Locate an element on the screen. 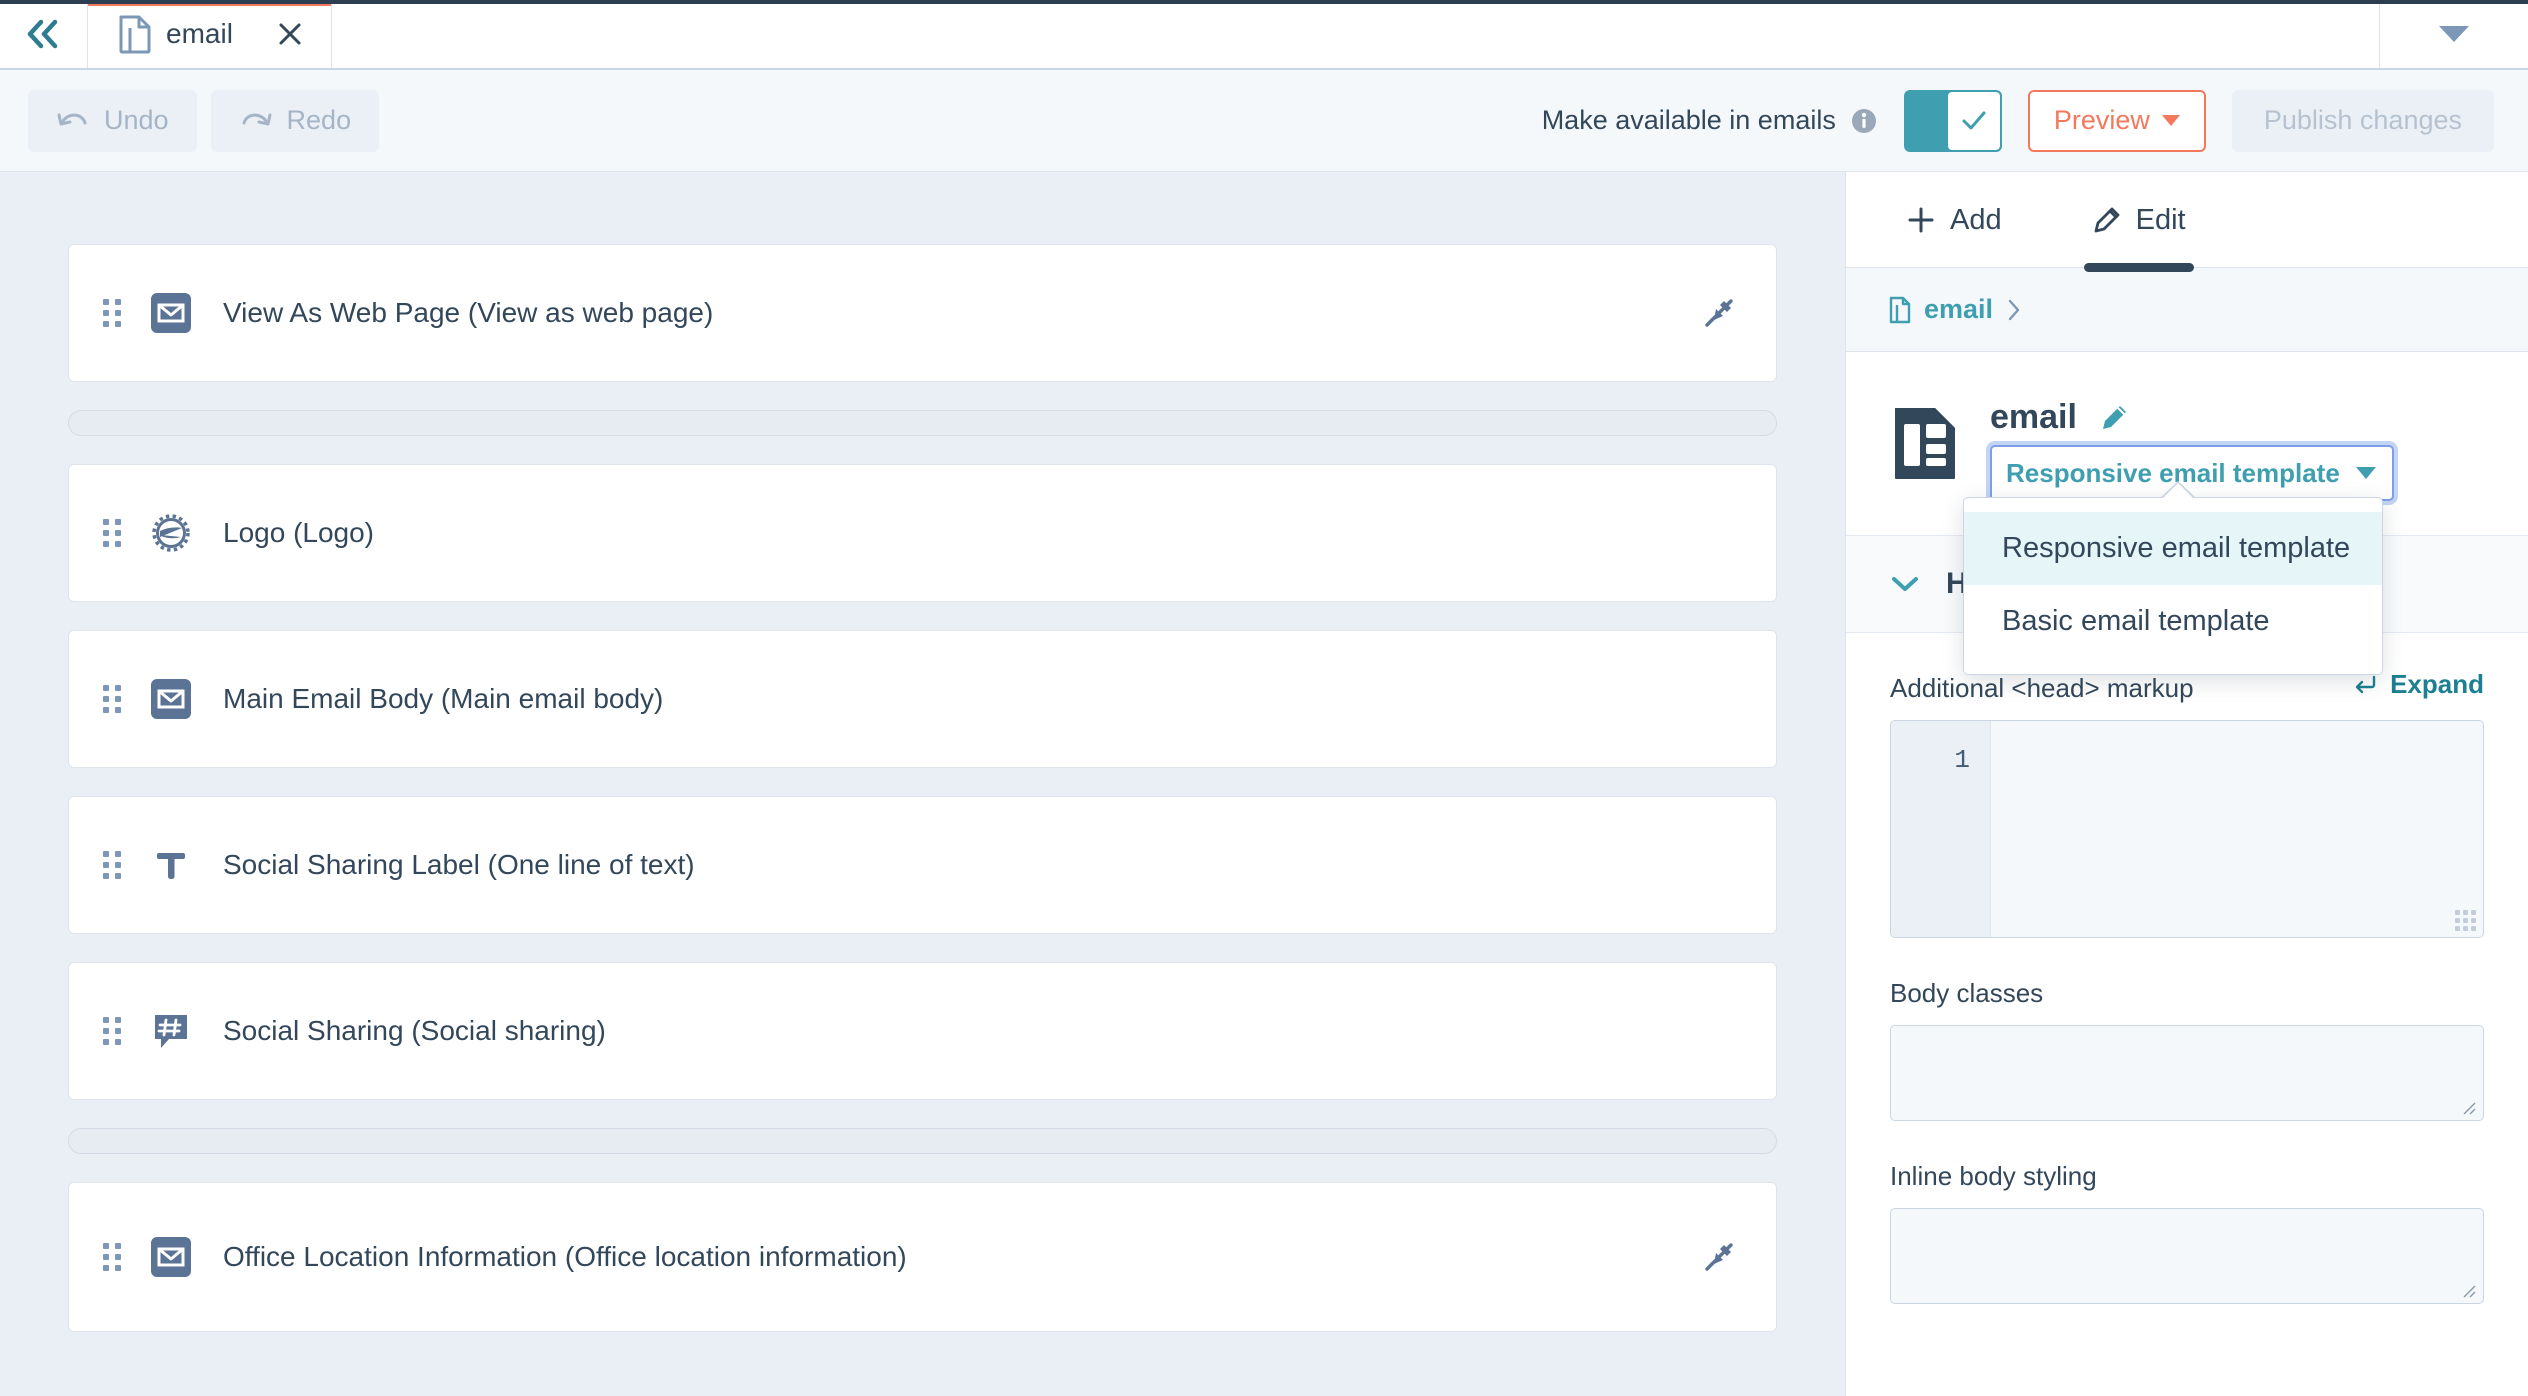 The width and height of the screenshot is (2528, 1396). undo-button: Undo is located at coordinates (112, 120).